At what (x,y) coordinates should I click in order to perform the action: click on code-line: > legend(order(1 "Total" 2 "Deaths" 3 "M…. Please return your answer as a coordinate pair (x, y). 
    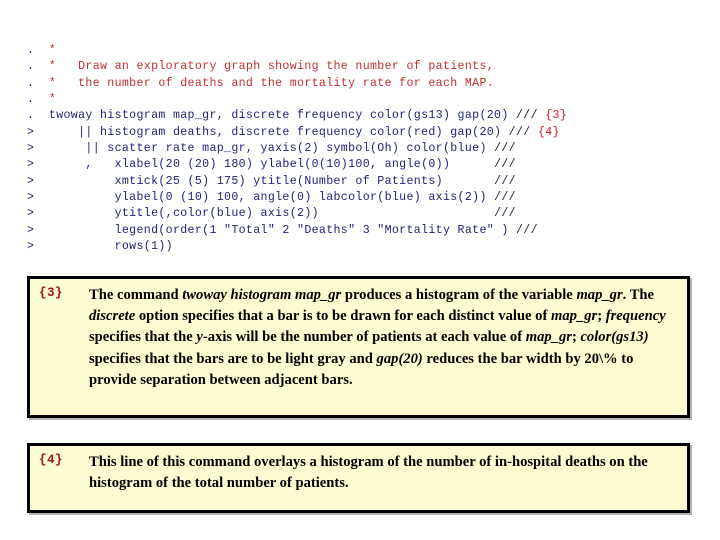
    Looking at the image, I should click on (360, 231).